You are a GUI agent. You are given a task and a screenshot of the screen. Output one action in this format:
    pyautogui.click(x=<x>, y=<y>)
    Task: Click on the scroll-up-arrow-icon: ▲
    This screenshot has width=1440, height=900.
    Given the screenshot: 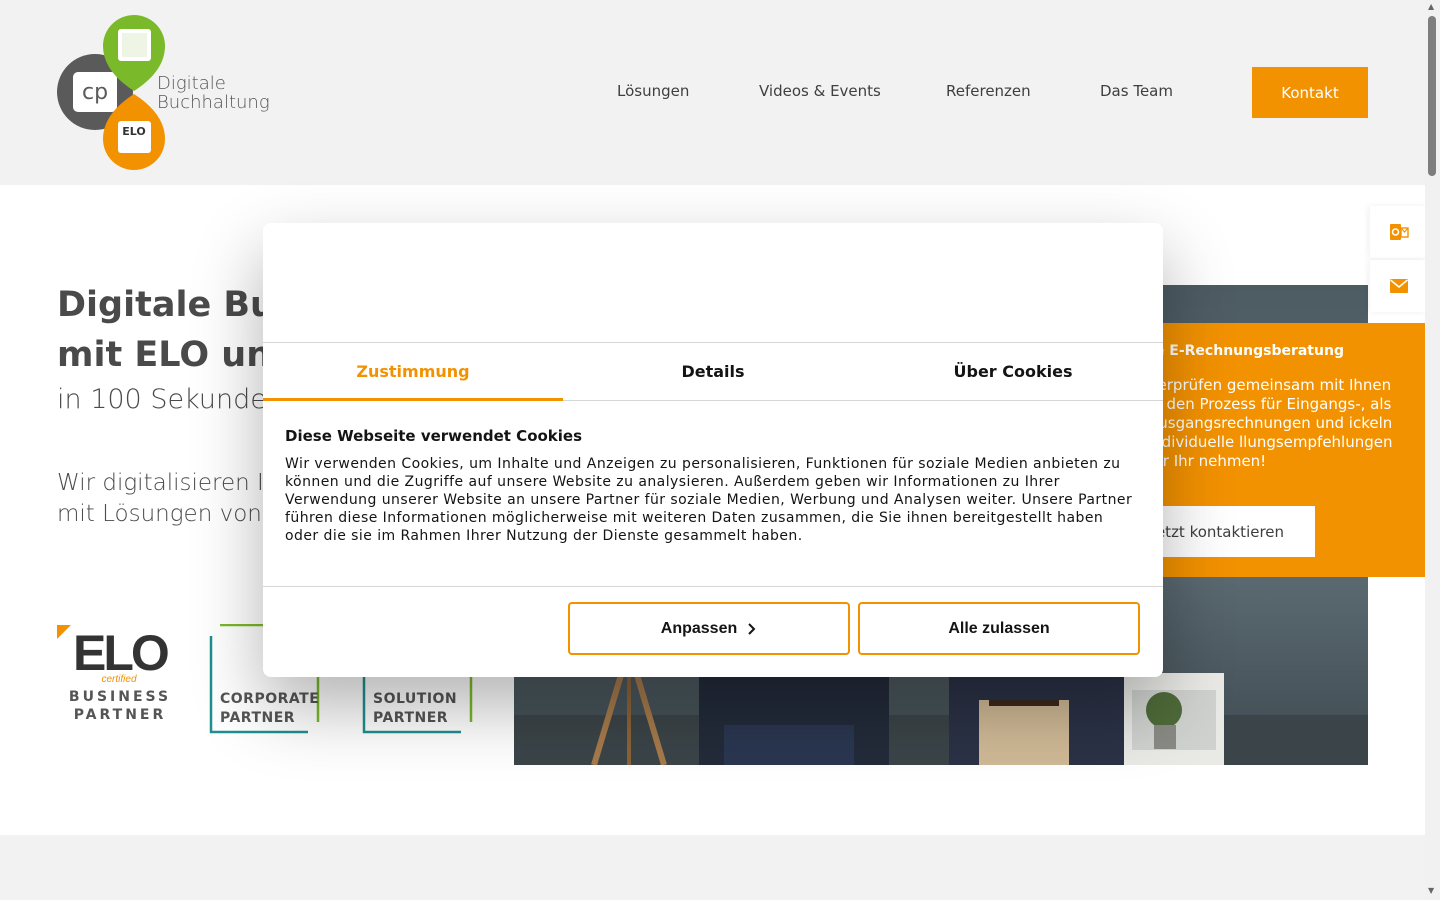 What is the action you would take?
    pyautogui.click(x=1431, y=6)
    